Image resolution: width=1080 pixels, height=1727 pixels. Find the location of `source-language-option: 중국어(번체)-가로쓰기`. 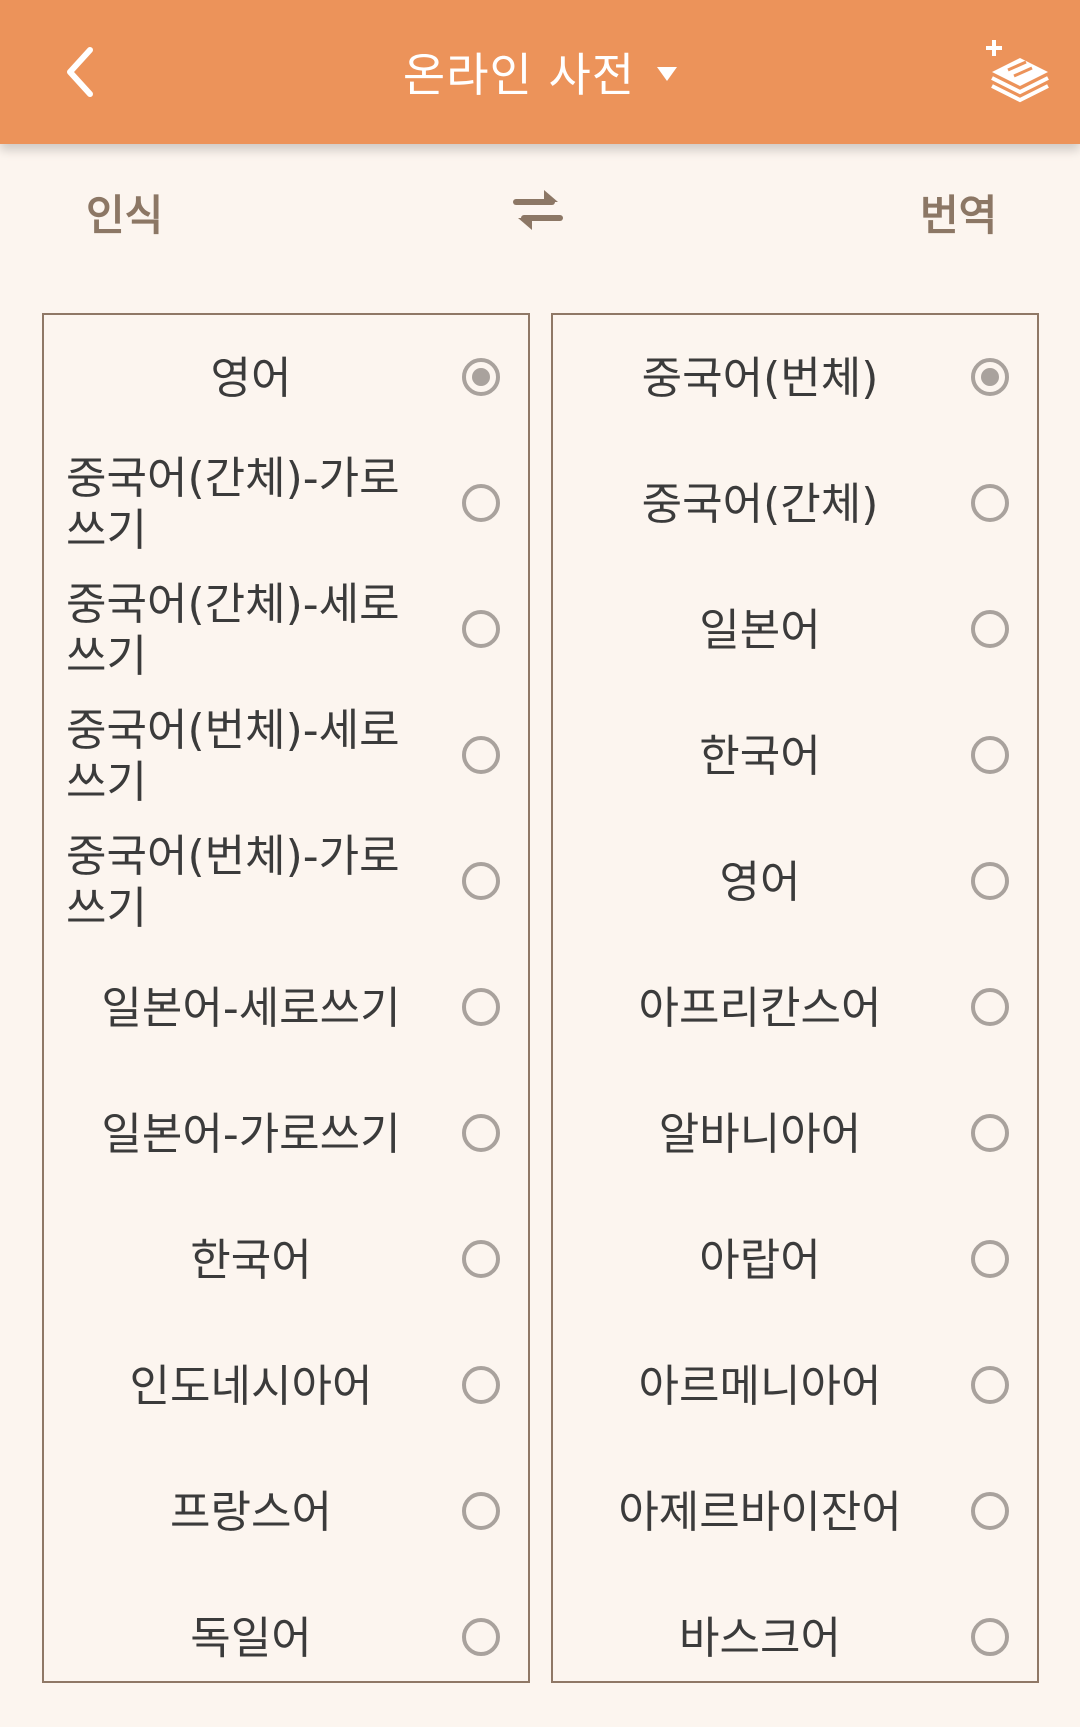

source-language-option: 중국어(번체)-가로쓰기 is located at coordinates (286, 883).